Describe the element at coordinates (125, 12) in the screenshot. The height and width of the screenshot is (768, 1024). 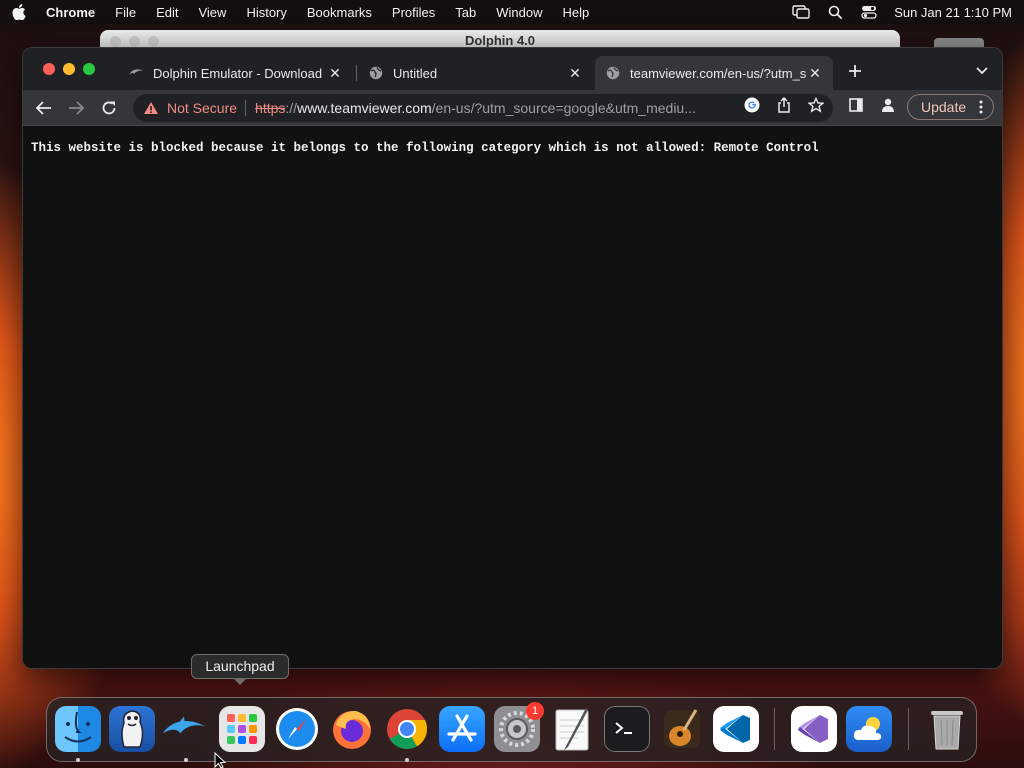
I see `menu-file: File` at that location.